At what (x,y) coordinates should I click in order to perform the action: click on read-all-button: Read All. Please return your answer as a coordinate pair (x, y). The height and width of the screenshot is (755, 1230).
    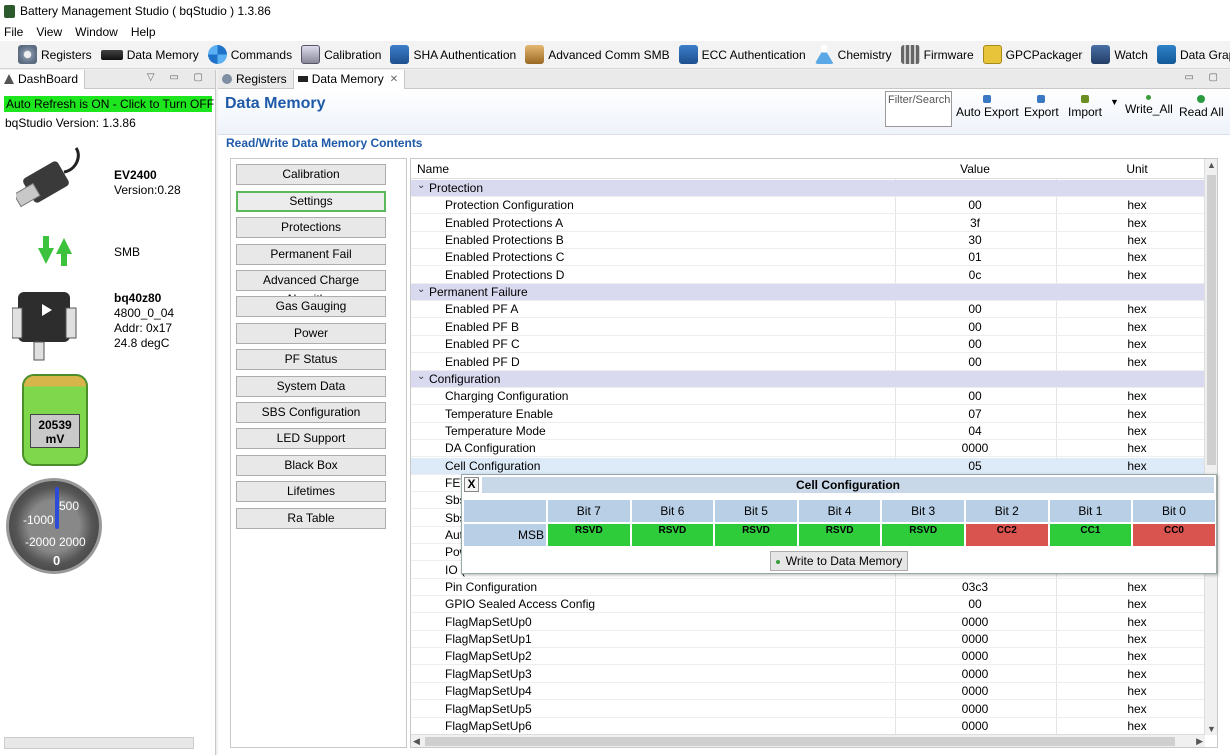
    Looking at the image, I should click on (1201, 107).